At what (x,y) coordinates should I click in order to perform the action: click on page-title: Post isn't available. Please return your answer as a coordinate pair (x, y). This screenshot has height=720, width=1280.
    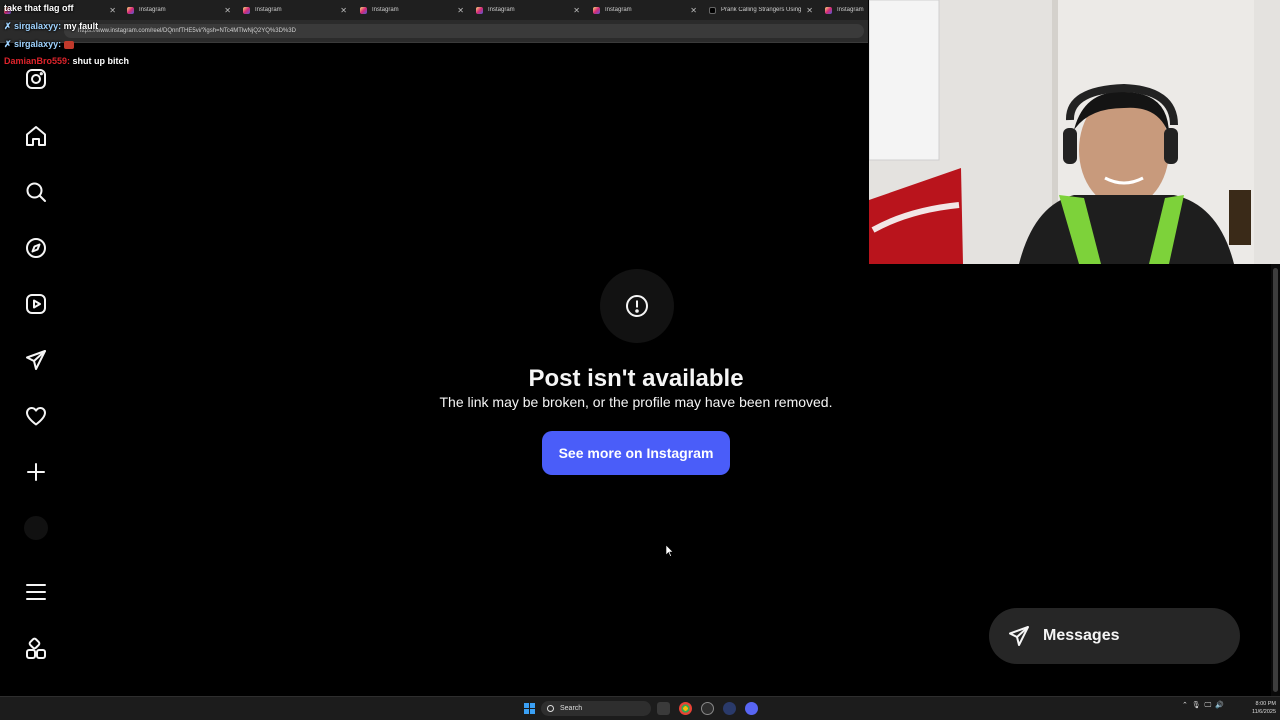
    Looking at the image, I should click on (636, 378).